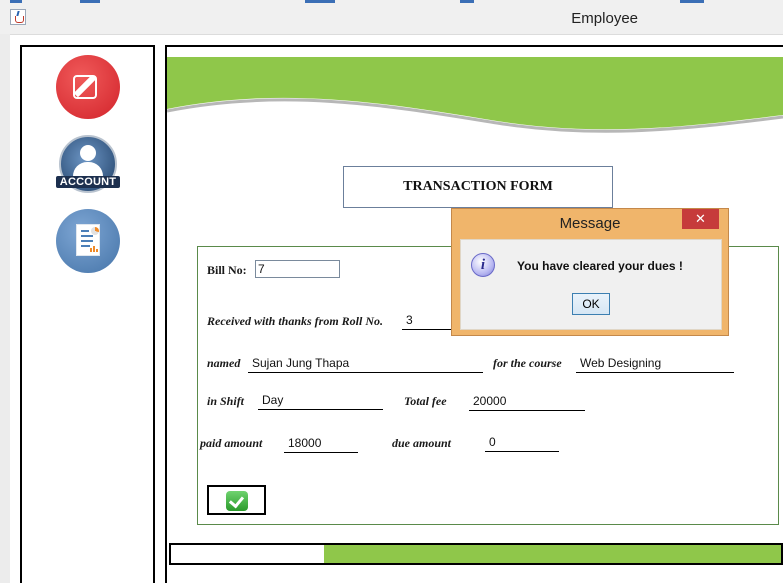 The height and width of the screenshot is (583, 783). I want to click on header-wave-banner, so click(475, 95).